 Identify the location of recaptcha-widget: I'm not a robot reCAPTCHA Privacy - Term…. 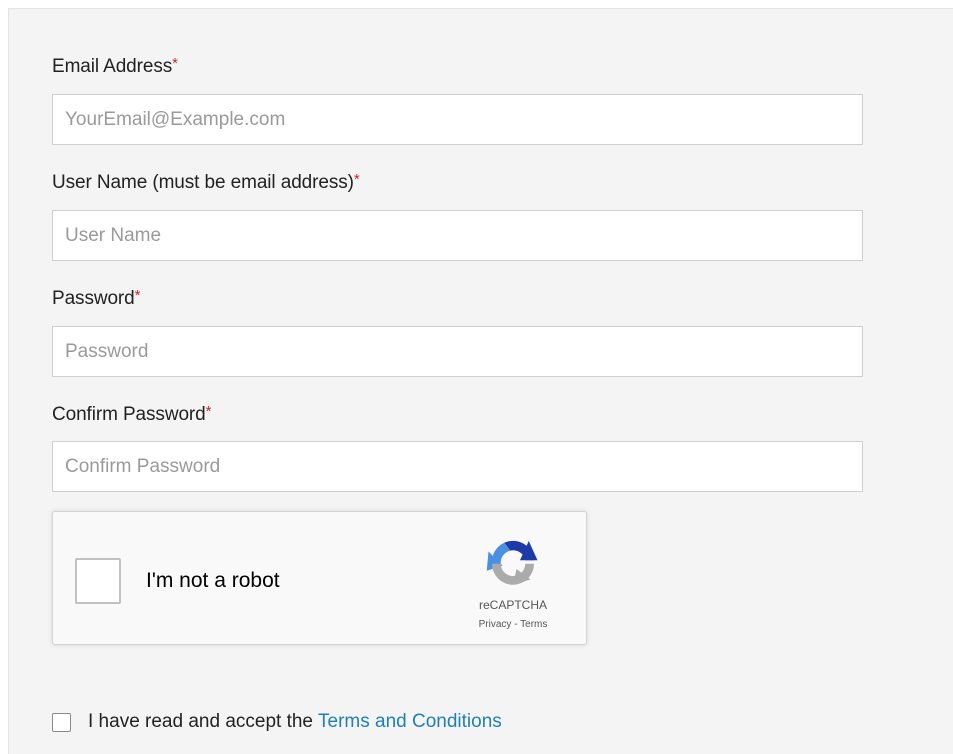
(319, 578).